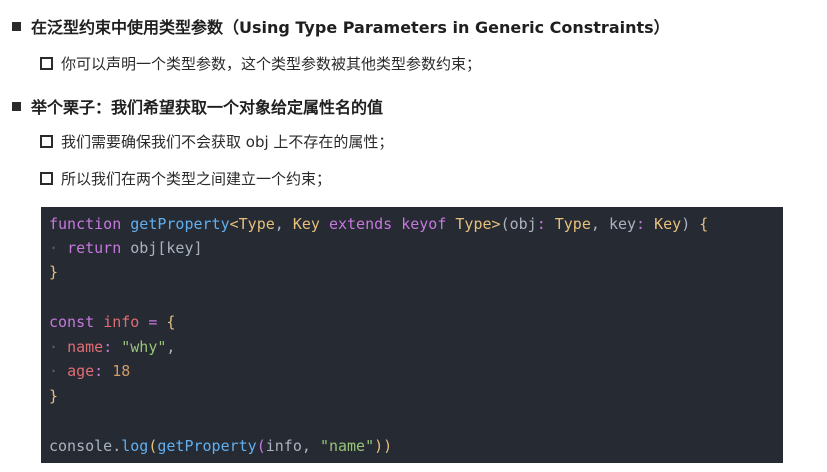  I want to click on code-line-5: const info = {, so click(112, 322).